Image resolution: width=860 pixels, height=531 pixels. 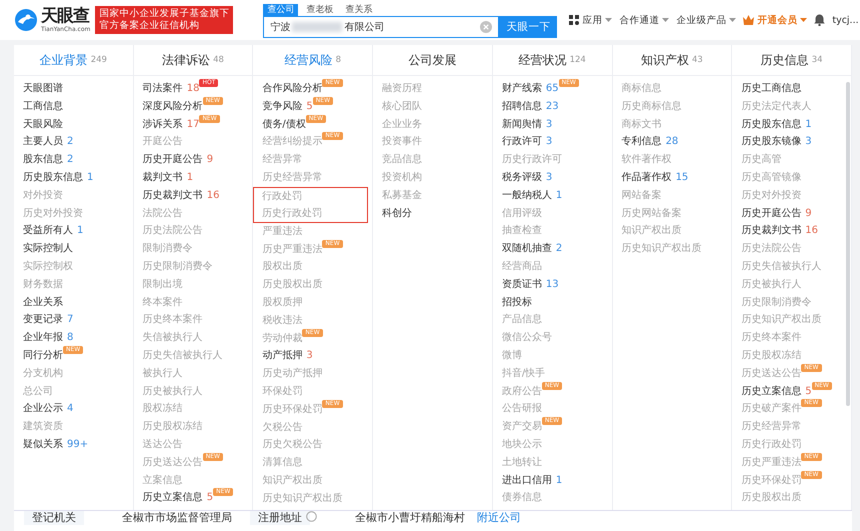 What do you see at coordinates (168, 177) in the screenshot?
I see `menu-link: 裁判文书 1` at bounding box center [168, 177].